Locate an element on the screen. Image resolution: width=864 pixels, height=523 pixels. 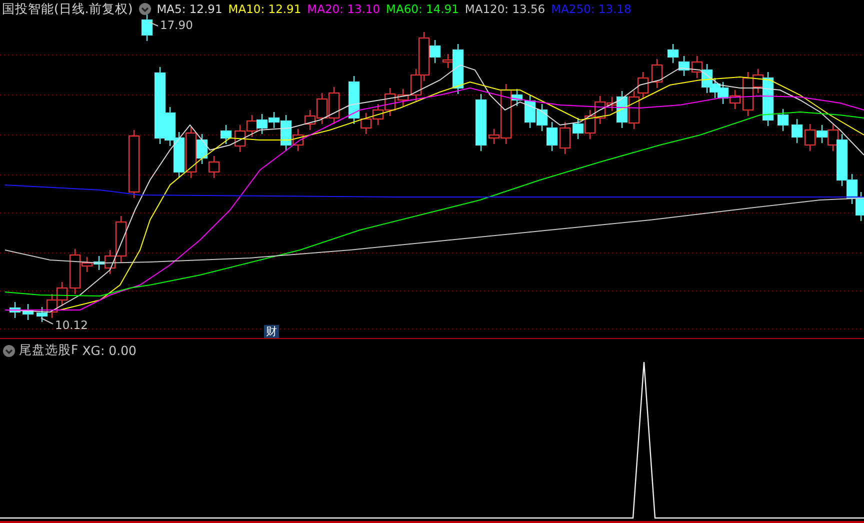
indicator-value: MA250: 13.18 is located at coordinates (591, 9).